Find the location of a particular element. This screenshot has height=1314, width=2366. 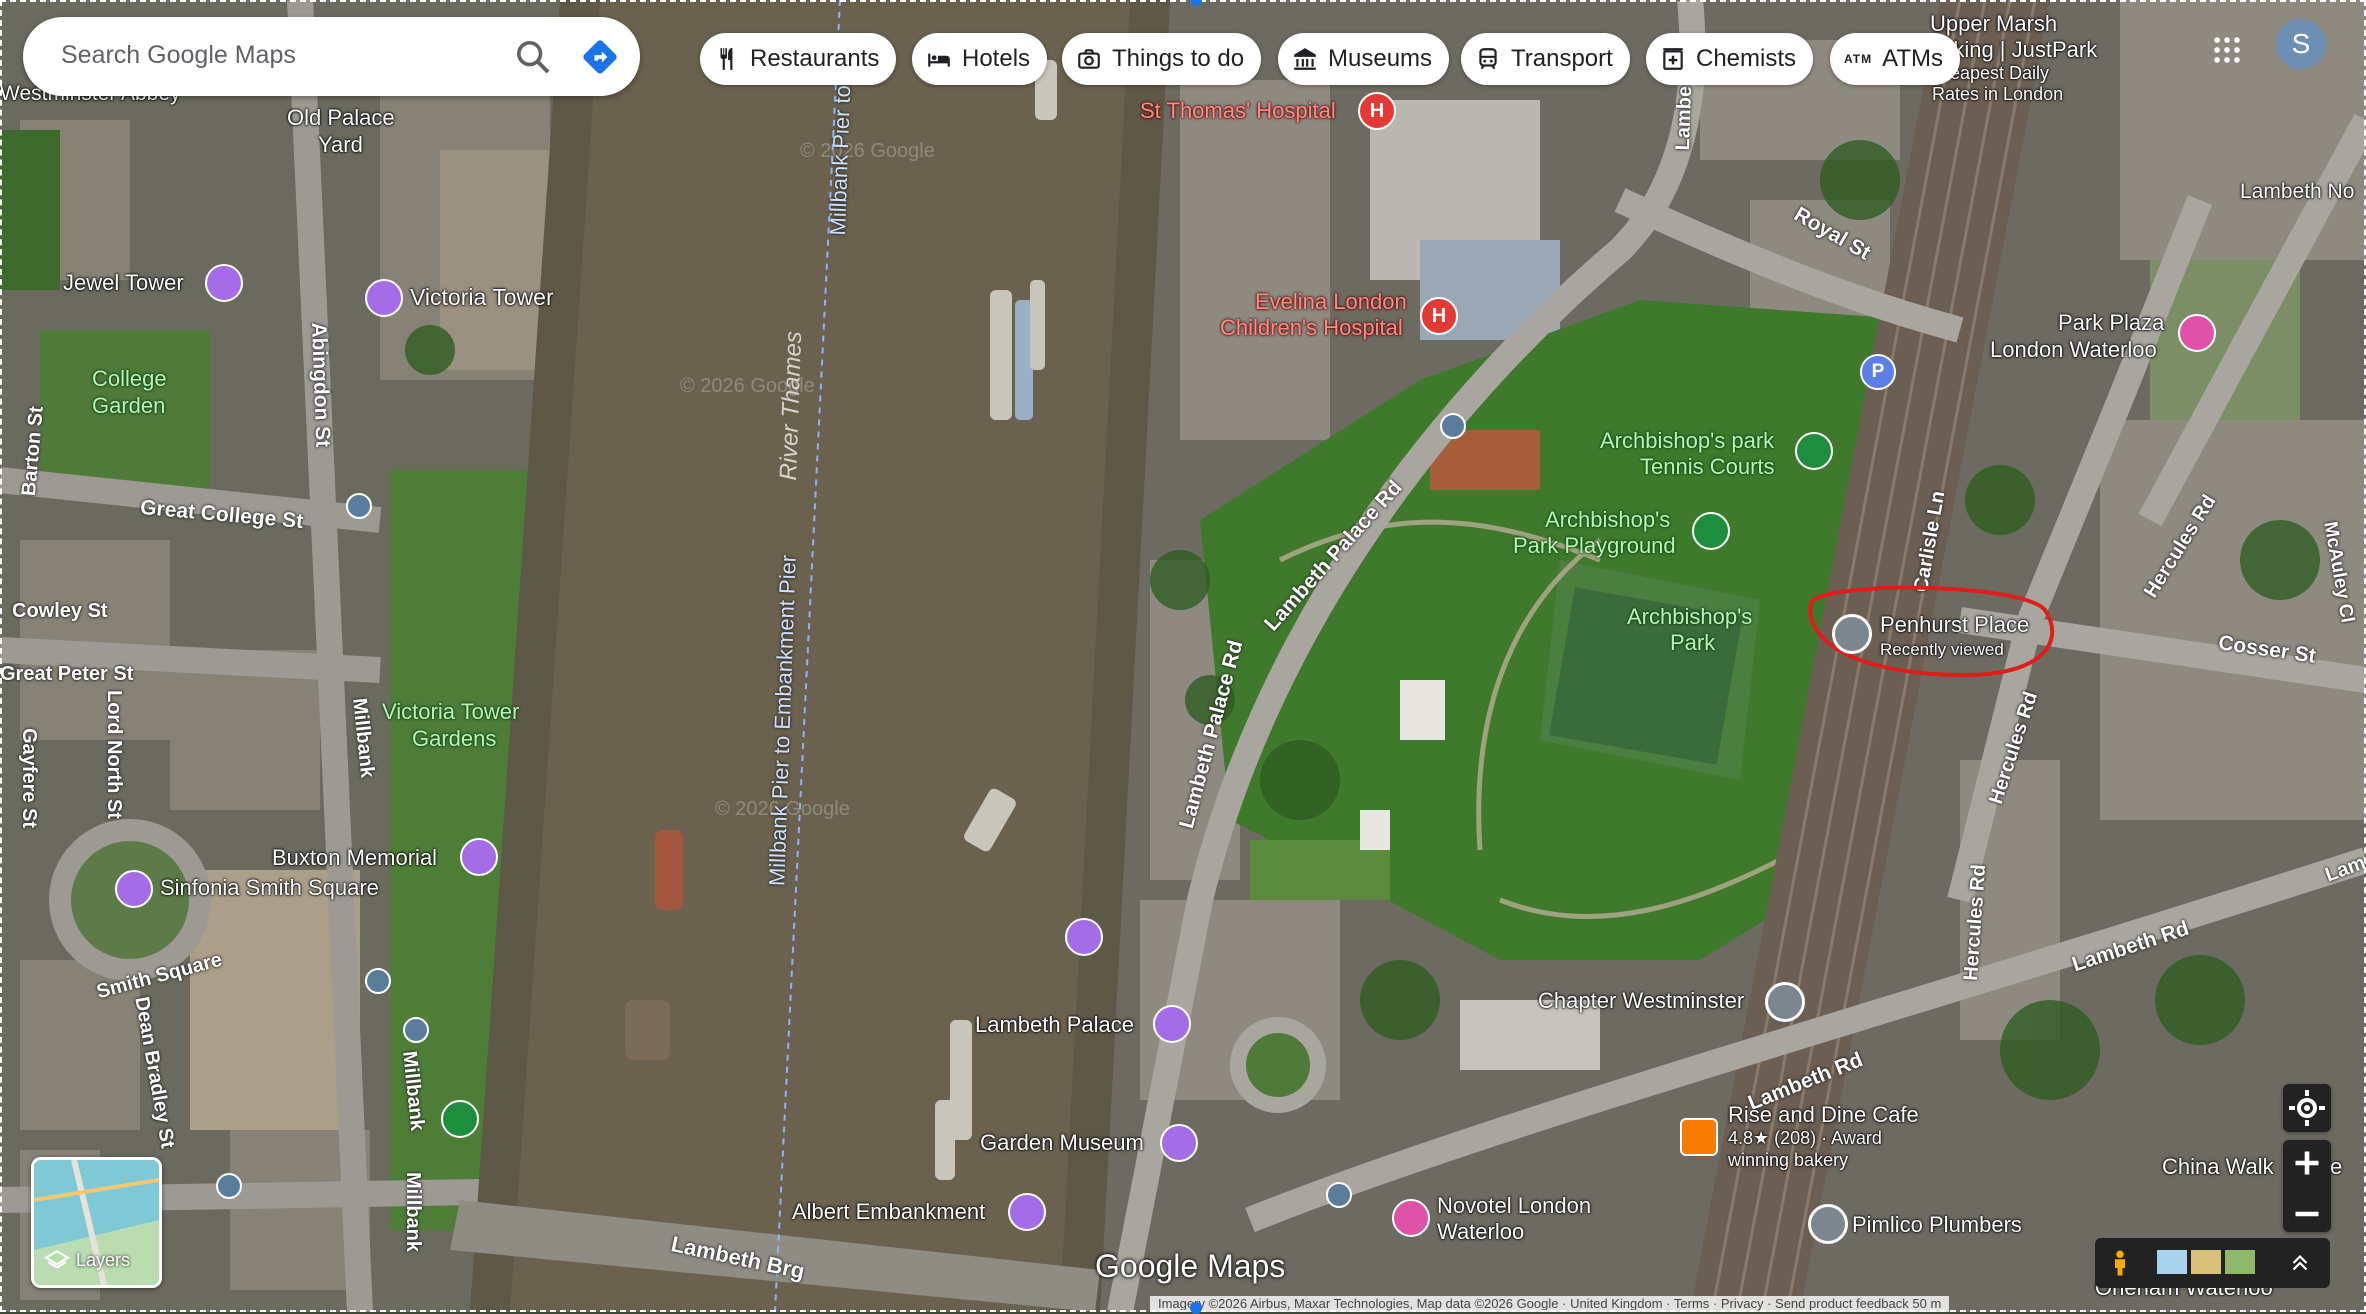

scale-label: 50 m is located at coordinates (1926, 1303).